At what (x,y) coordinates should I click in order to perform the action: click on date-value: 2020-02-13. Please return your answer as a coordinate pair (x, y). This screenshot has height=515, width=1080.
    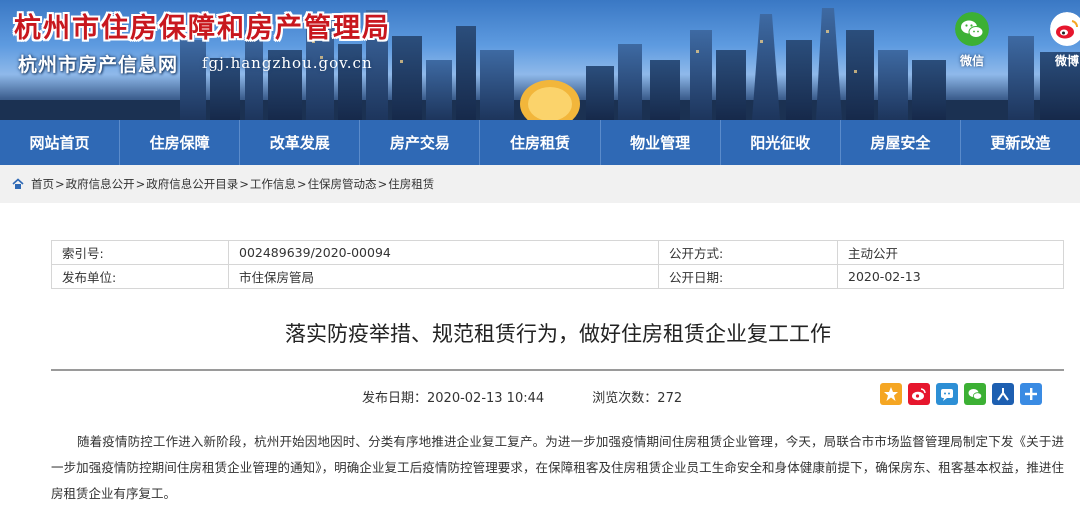
    Looking at the image, I should click on (950, 276).